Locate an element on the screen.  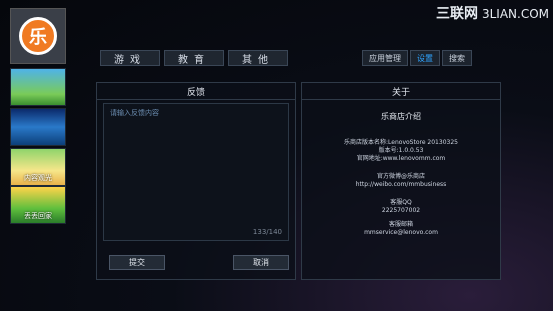
qq-info: 客服QQ 2225707002 is located at coordinates (401, 207).